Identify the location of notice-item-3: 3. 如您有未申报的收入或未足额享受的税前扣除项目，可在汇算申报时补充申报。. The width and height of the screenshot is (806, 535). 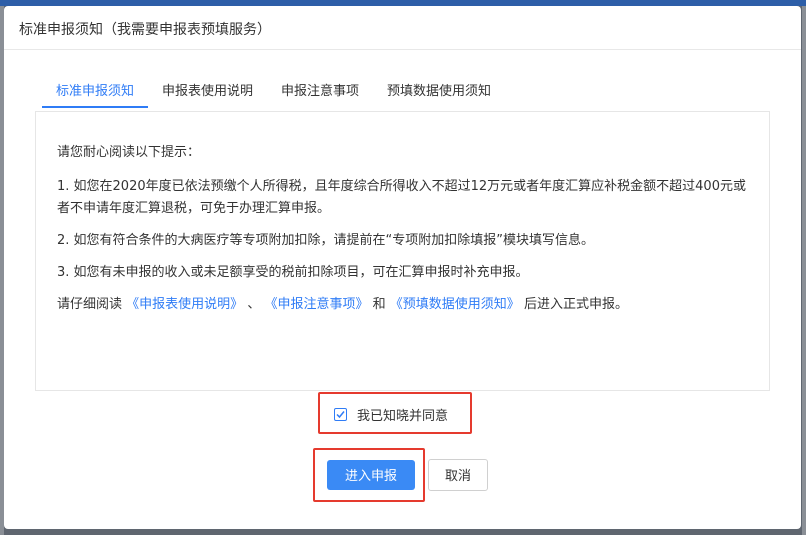
(293, 272).